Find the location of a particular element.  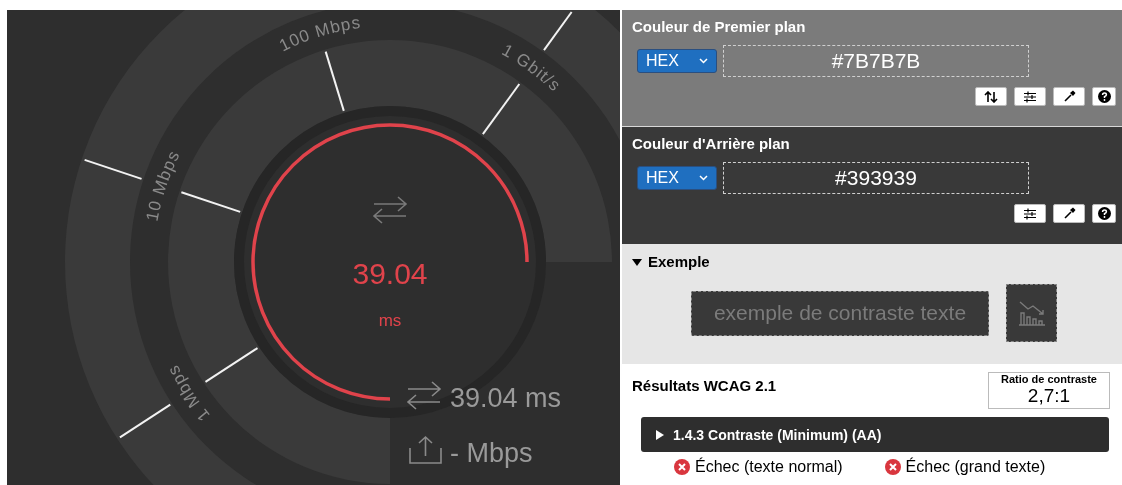

hex-field: #393939 is located at coordinates (876, 178).